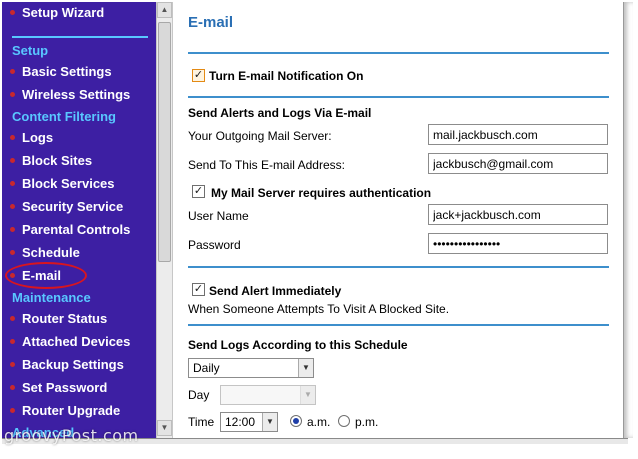 The image size is (638, 459). What do you see at coordinates (68, 183) in the screenshot?
I see `sidebar-item-label: Block Services` at bounding box center [68, 183].